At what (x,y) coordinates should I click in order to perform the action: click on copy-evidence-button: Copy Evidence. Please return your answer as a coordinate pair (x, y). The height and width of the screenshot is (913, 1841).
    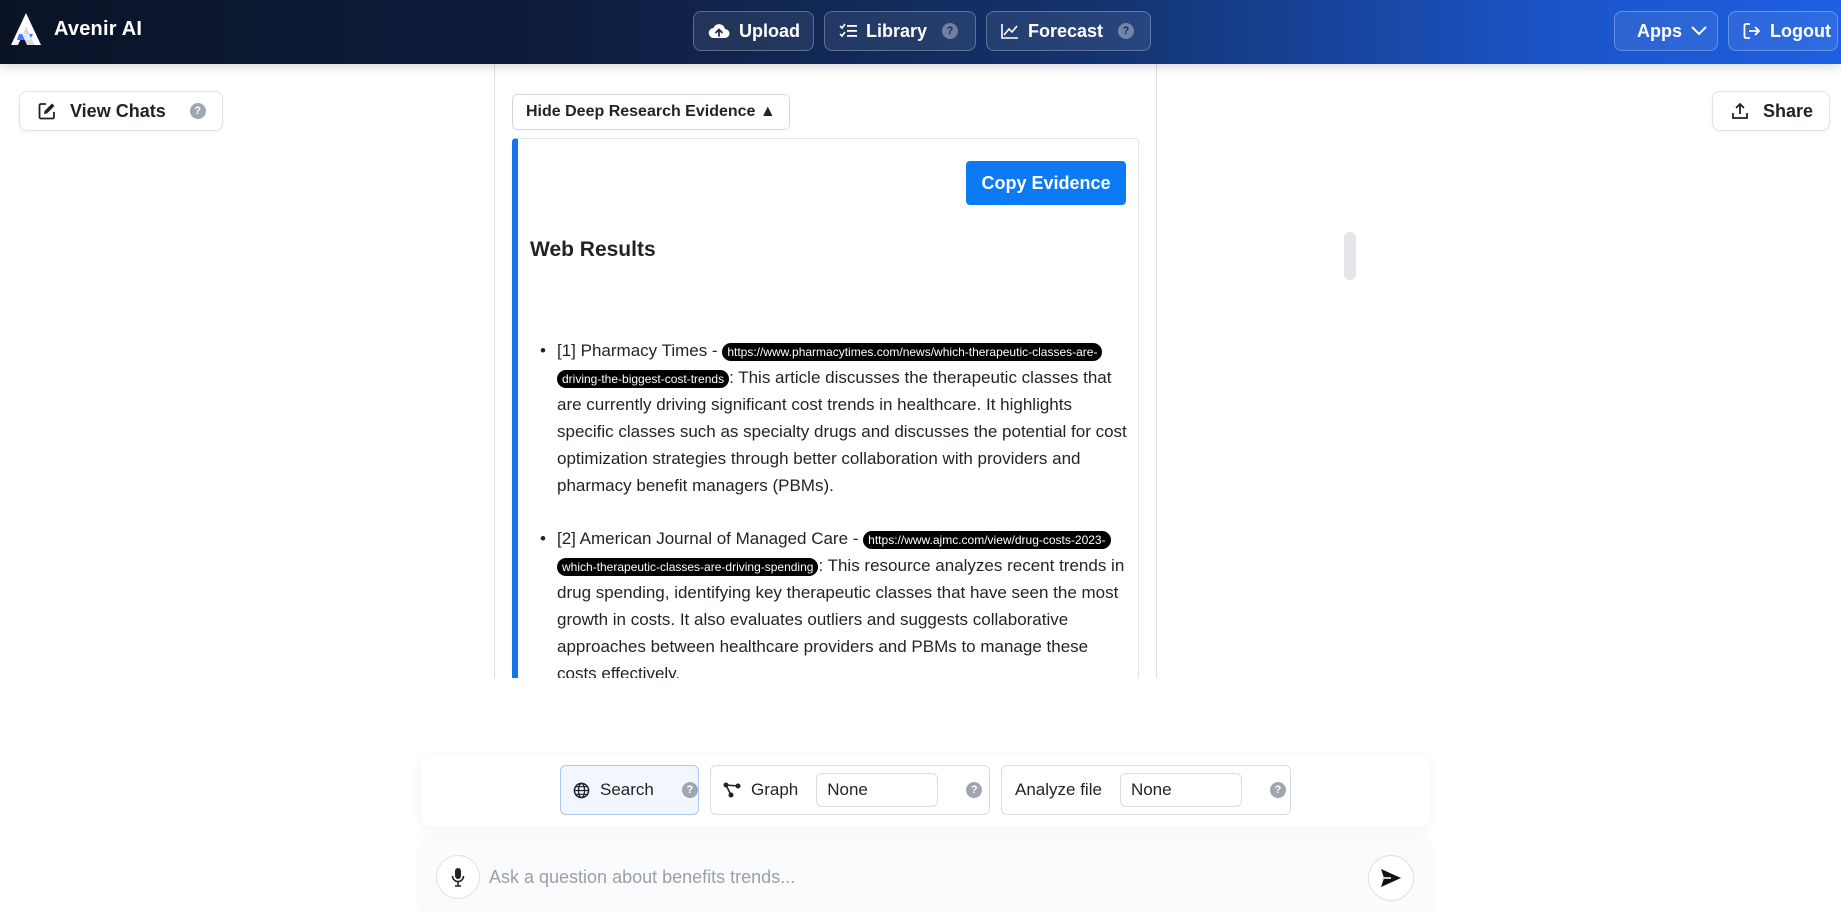
    Looking at the image, I should click on (1046, 183).